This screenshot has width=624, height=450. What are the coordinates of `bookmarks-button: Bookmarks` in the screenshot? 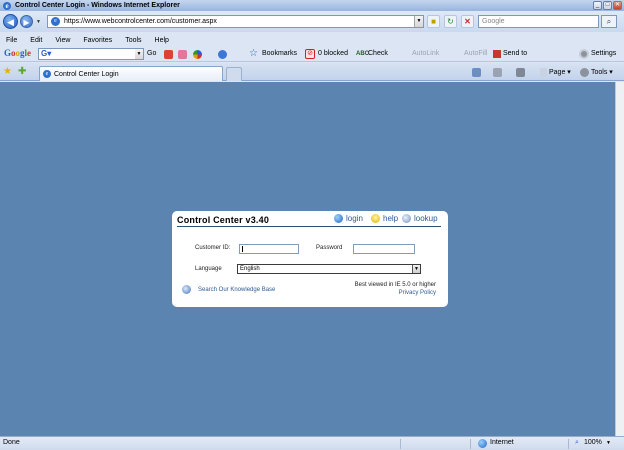 It's located at (279, 54).